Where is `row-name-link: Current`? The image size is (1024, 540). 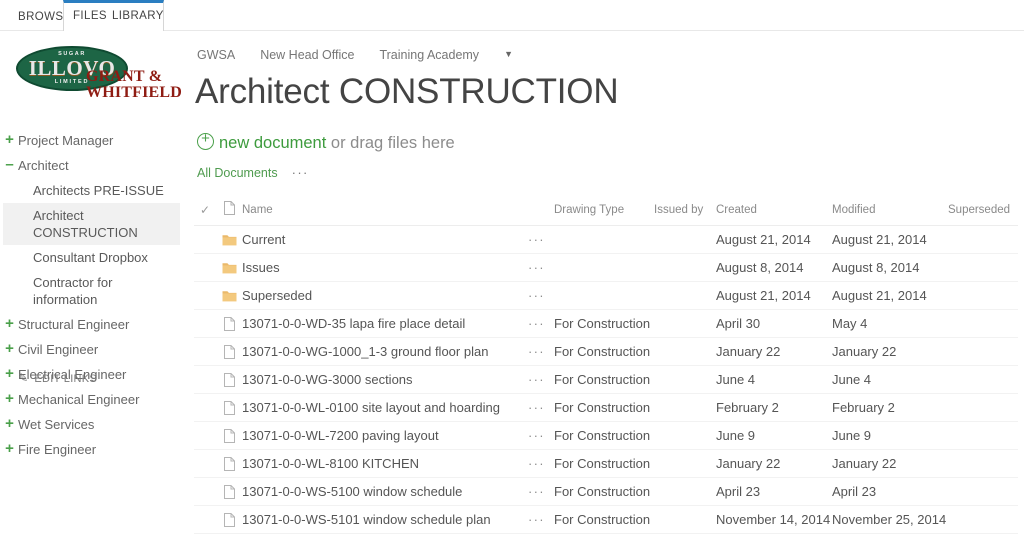
row-name-link: Current is located at coordinates (385, 239).